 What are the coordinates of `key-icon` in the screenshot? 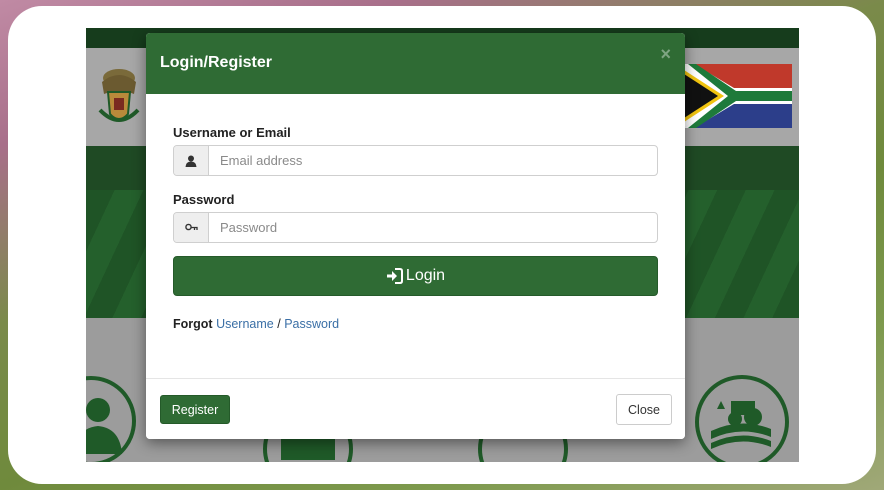 It's located at (191, 227).